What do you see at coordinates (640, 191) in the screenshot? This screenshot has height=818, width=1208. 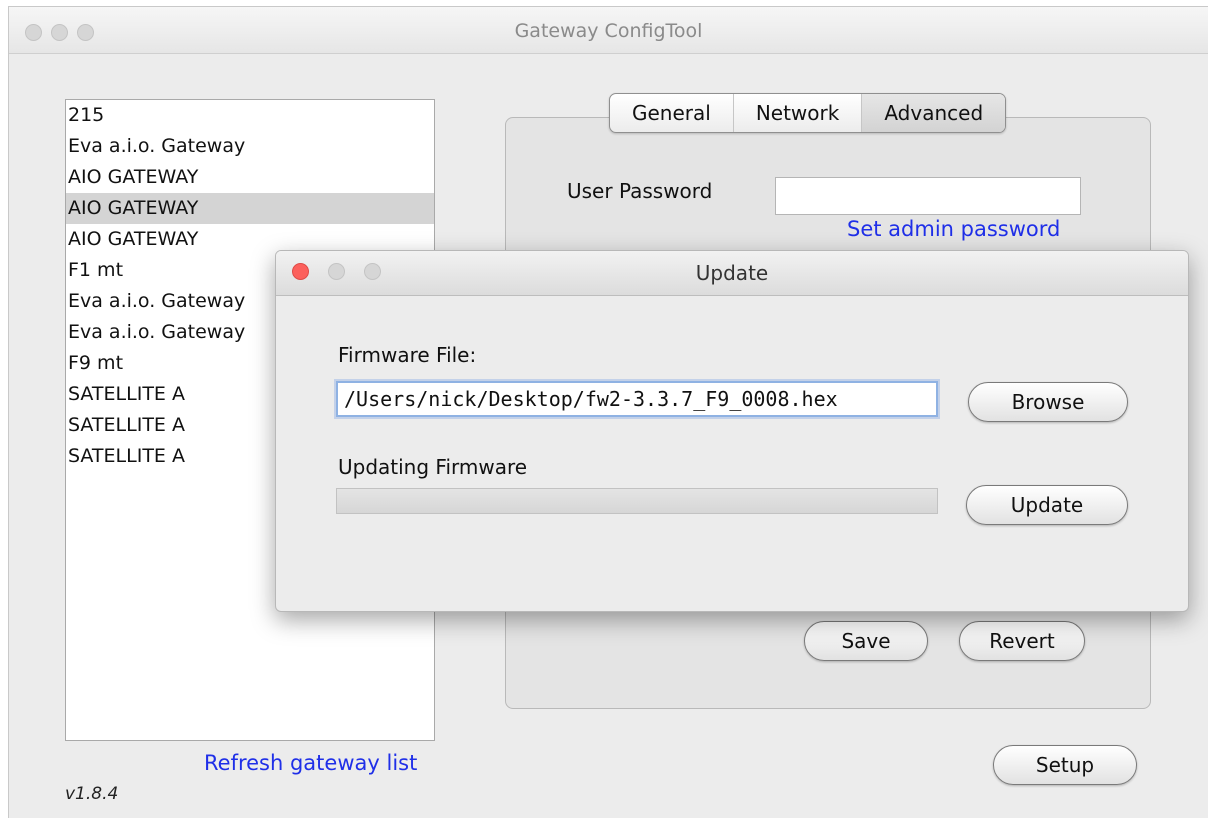 I see `user-password-label: User Password` at bounding box center [640, 191].